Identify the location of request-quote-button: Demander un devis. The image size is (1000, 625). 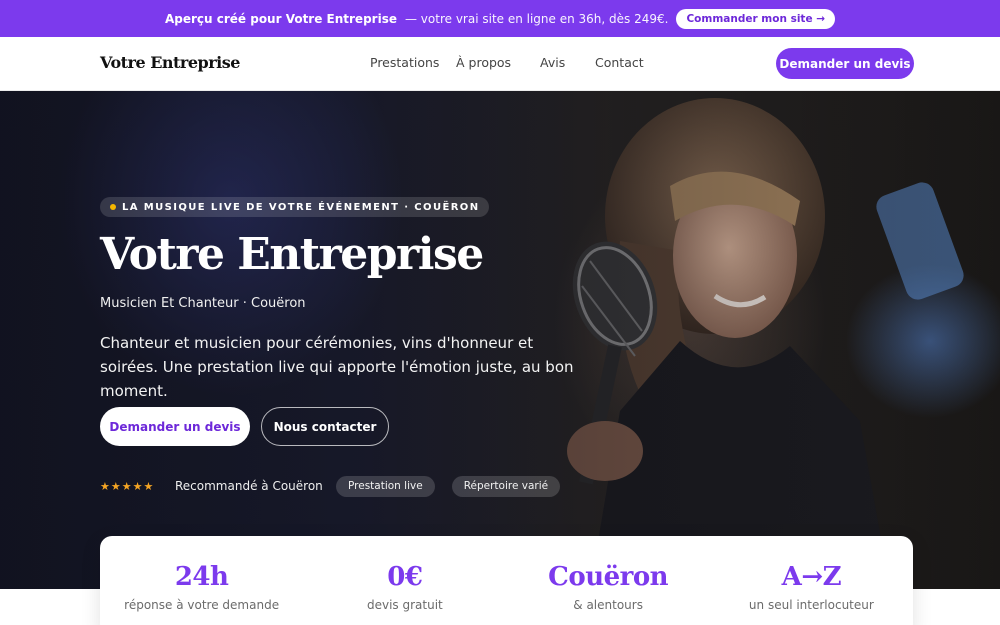
(175, 426).